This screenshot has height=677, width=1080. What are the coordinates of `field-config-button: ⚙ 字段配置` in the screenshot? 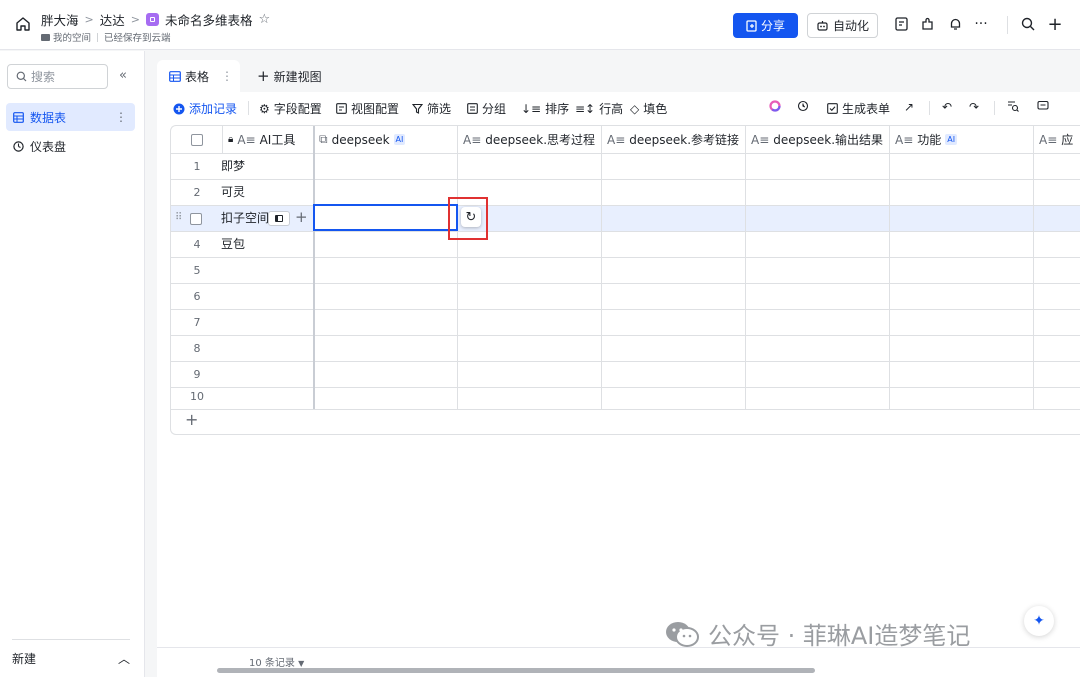 It's located at (290, 108).